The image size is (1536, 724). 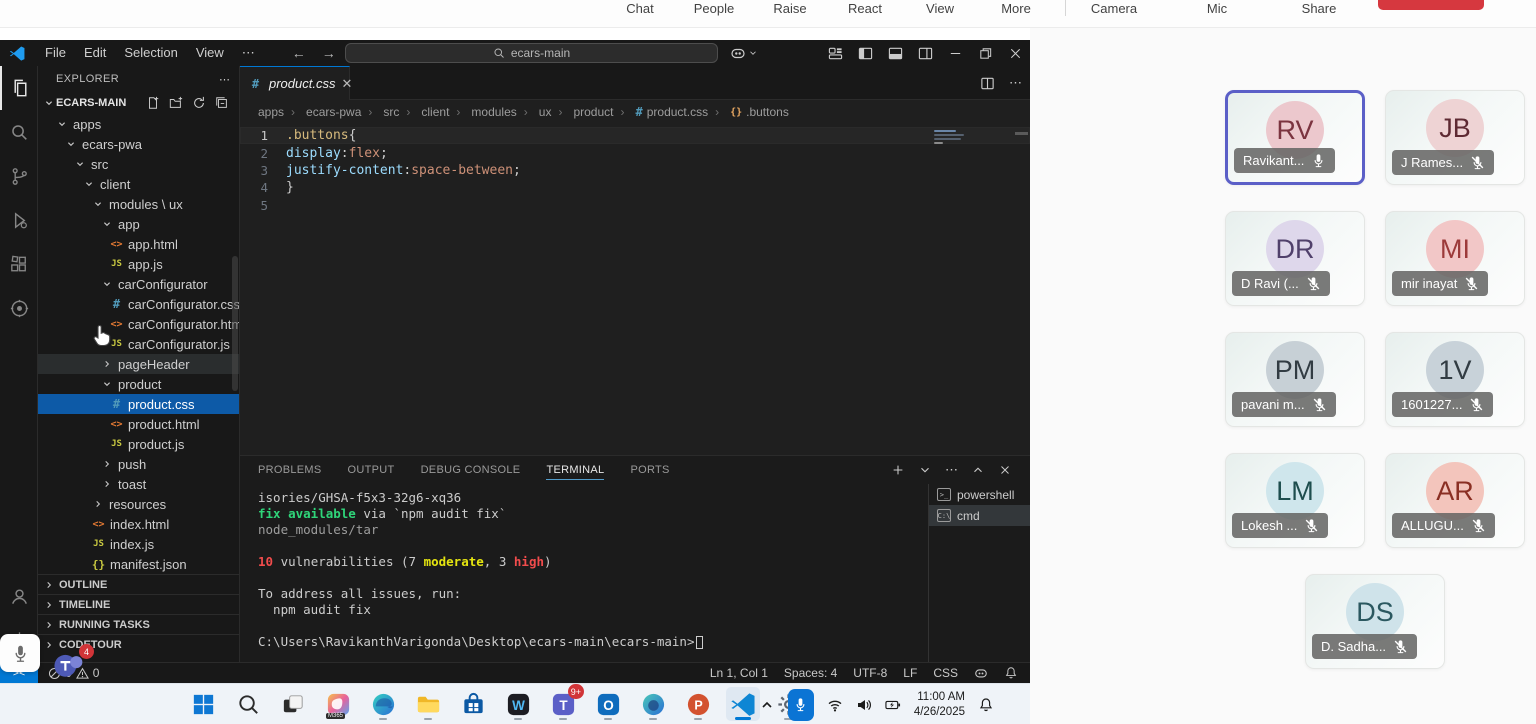 I want to click on tree-item-app: app, so click(x=138, y=224).